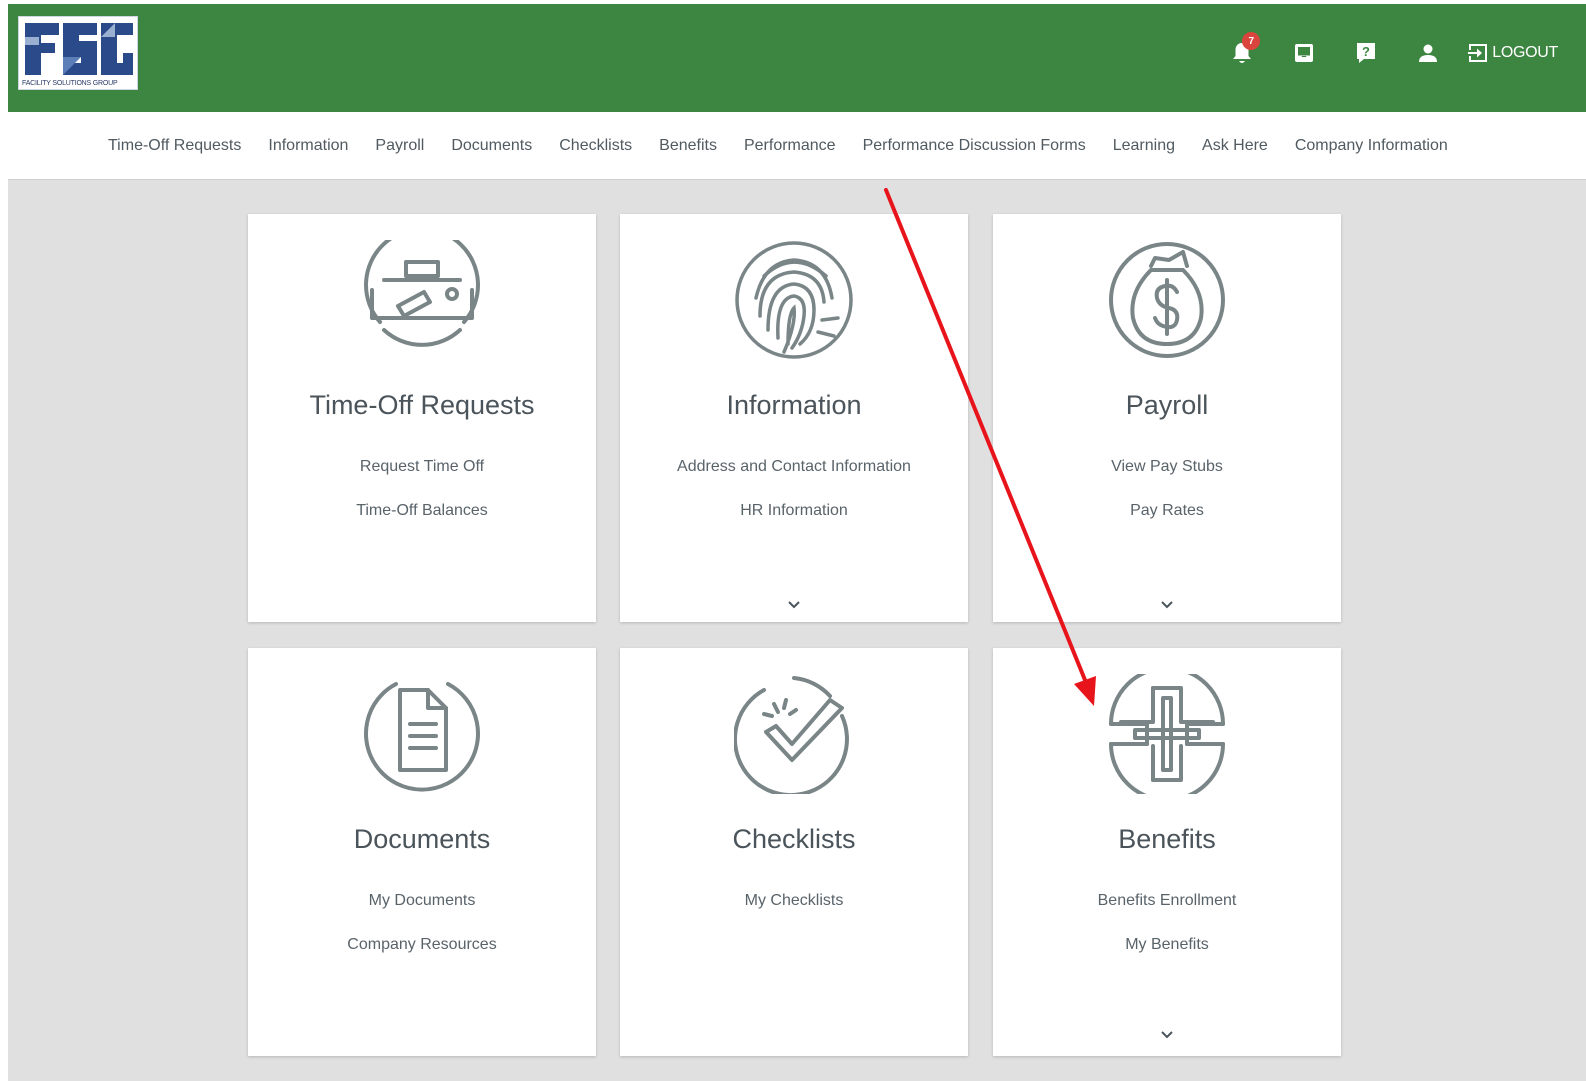 The width and height of the screenshot is (1586, 1081). What do you see at coordinates (974, 146) in the screenshot?
I see `nav-performance-discussion-forms: Performance Discussion Forms` at bounding box center [974, 146].